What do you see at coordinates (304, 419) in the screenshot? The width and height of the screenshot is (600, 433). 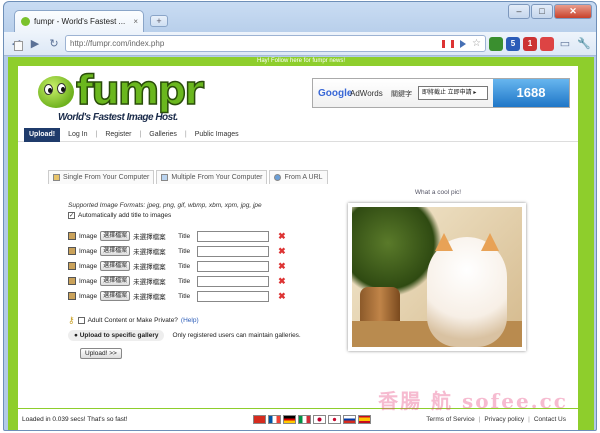 I see `flag-it-icon` at bounding box center [304, 419].